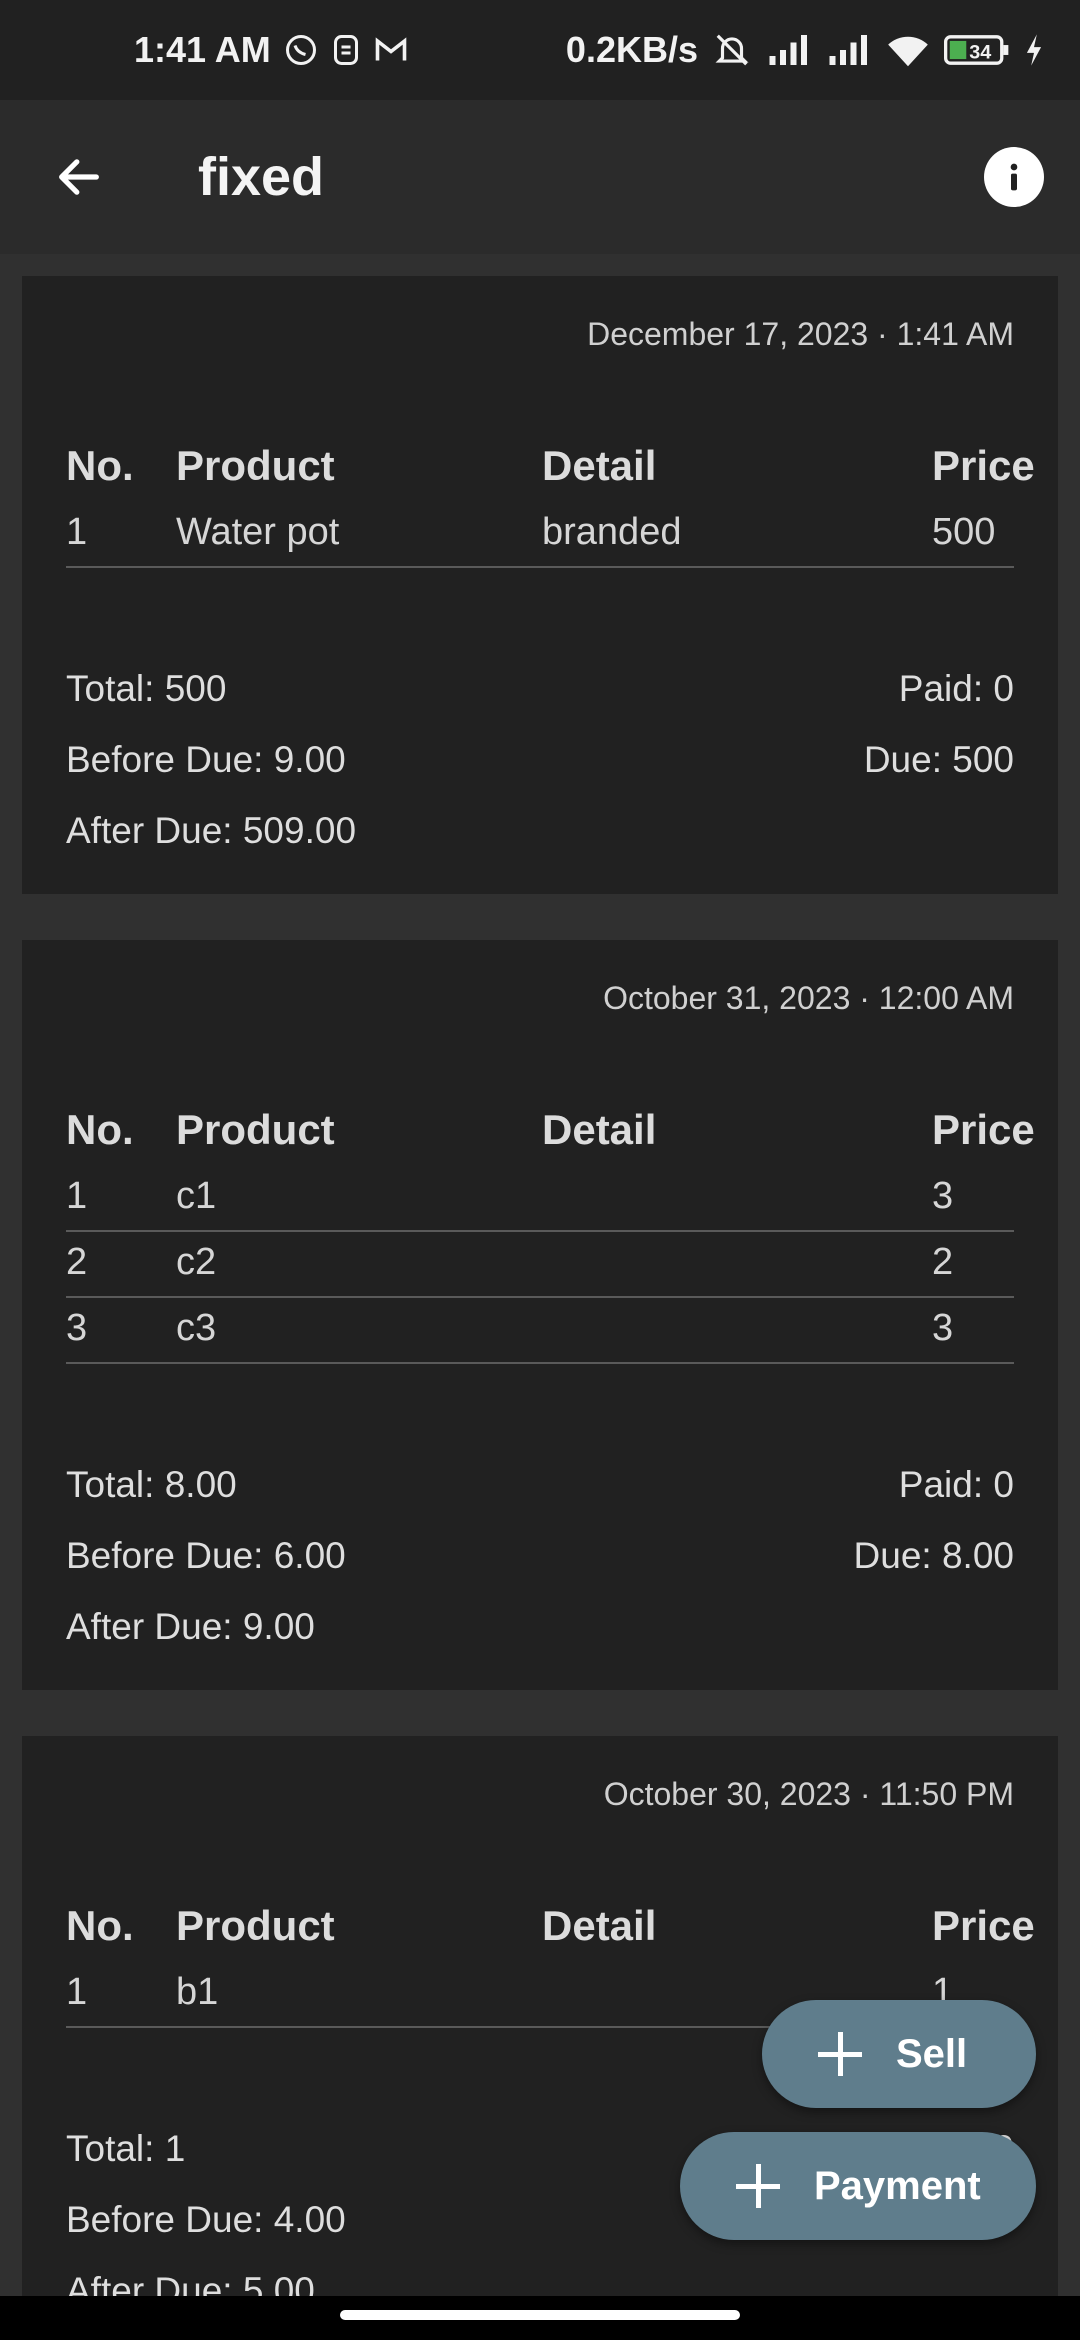 This screenshot has height=2340, width=1080. I want to click on payment-button: Payment, so click(858, 2186).